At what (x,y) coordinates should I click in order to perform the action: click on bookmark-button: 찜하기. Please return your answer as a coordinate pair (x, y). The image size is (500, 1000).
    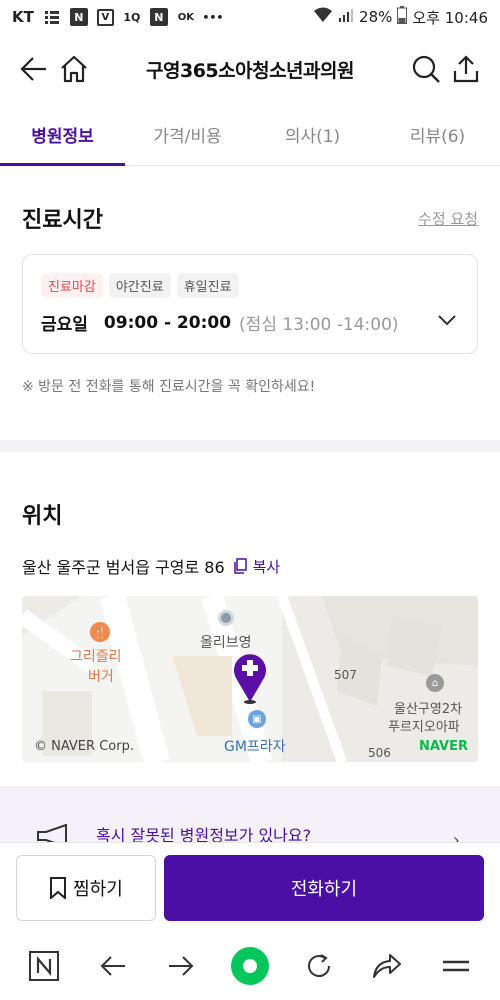
    Looking at the image, I should click on (86, 887).